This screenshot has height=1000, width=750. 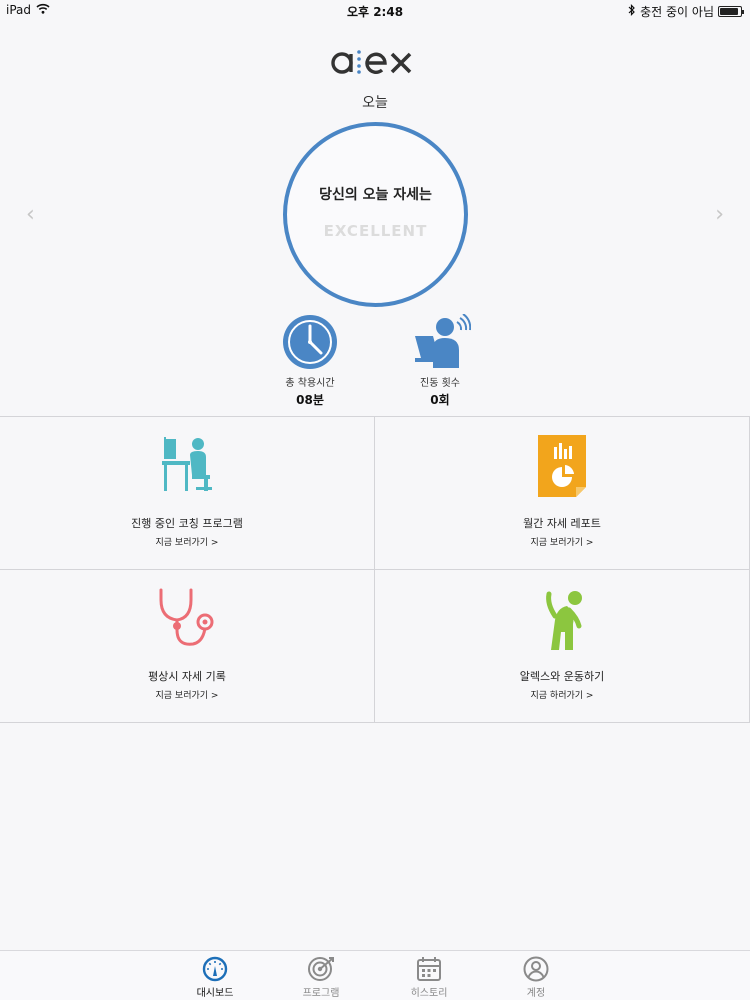 What do you see at coordinates (321, 993) in the screenshot?
I see `tab-program-label: 프로그램` at bounding box center [321, 993].